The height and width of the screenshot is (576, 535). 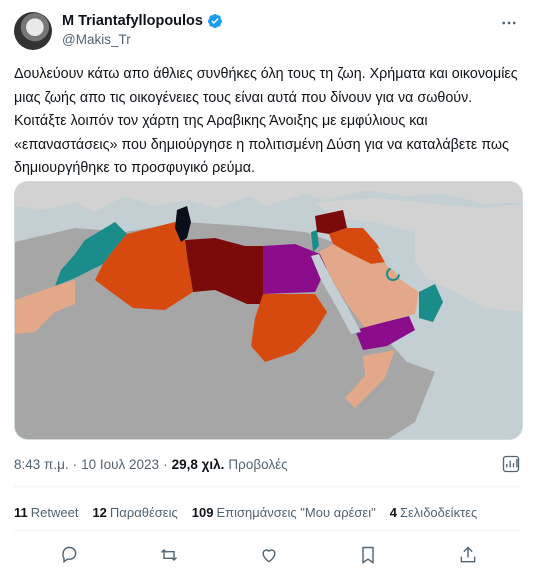 What do you see at coordinates (434, 512) in the screenshot?
I see `stat-bookmarks: 4 Σελιδοδείκτες` at bounding box center [434, 512].